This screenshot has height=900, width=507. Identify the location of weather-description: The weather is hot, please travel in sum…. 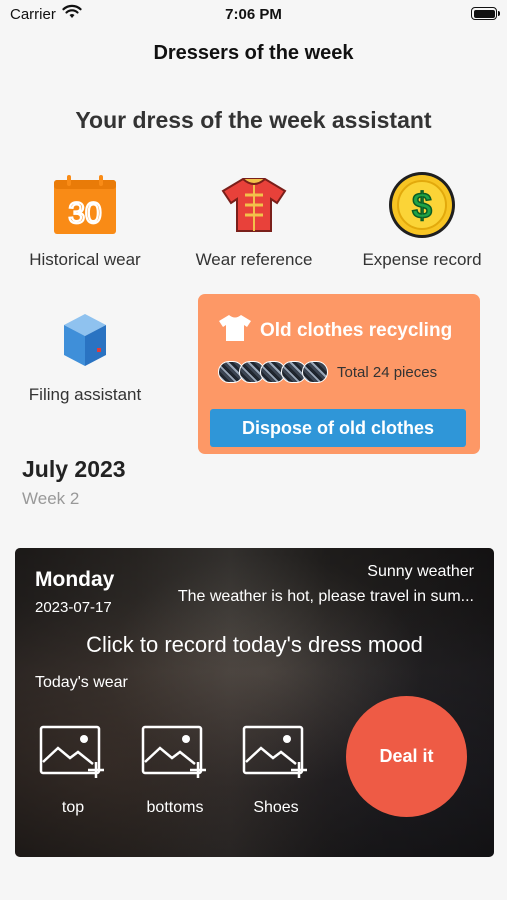
(325, 596).